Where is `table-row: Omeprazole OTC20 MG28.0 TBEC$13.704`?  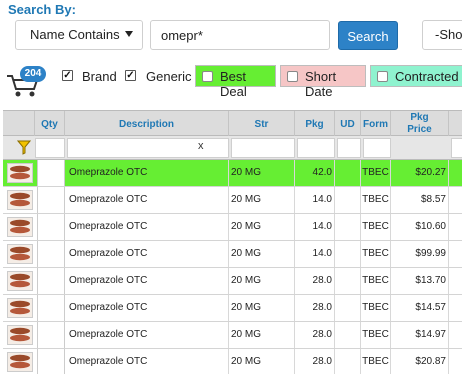 table-row: Omeprazole OTC20 MG28.0 TBEC$13.704 is located at coordinates (232, 281).